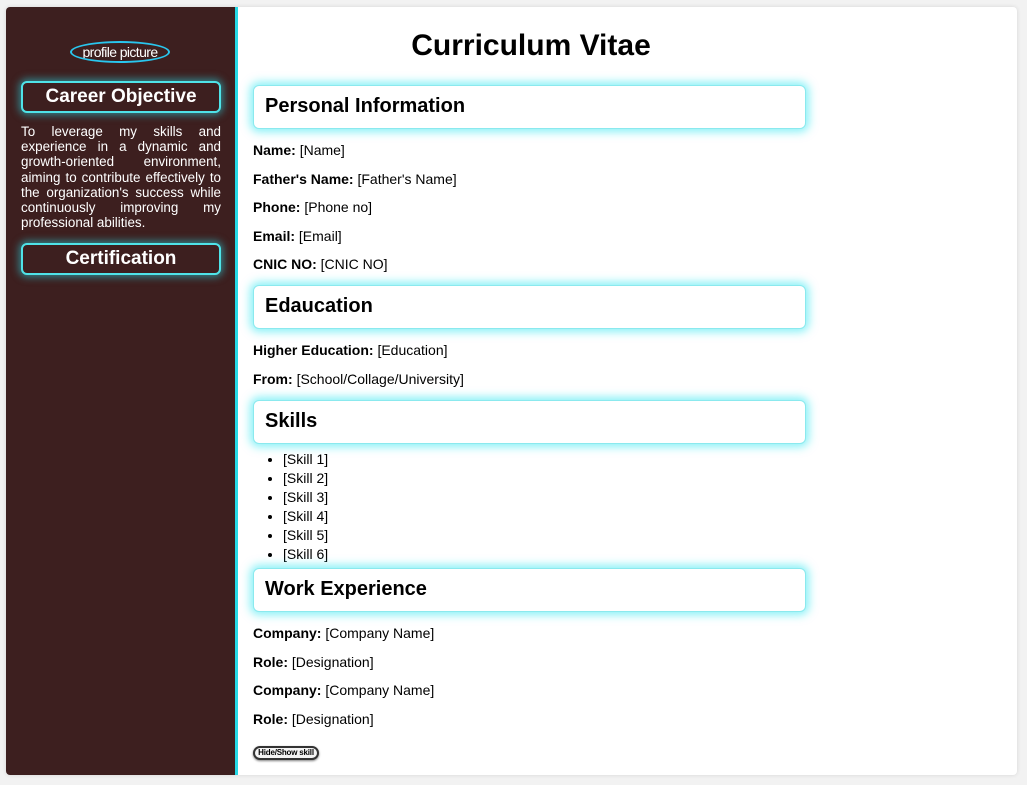  I want to click on field-value: [Education], so click(412, 350).